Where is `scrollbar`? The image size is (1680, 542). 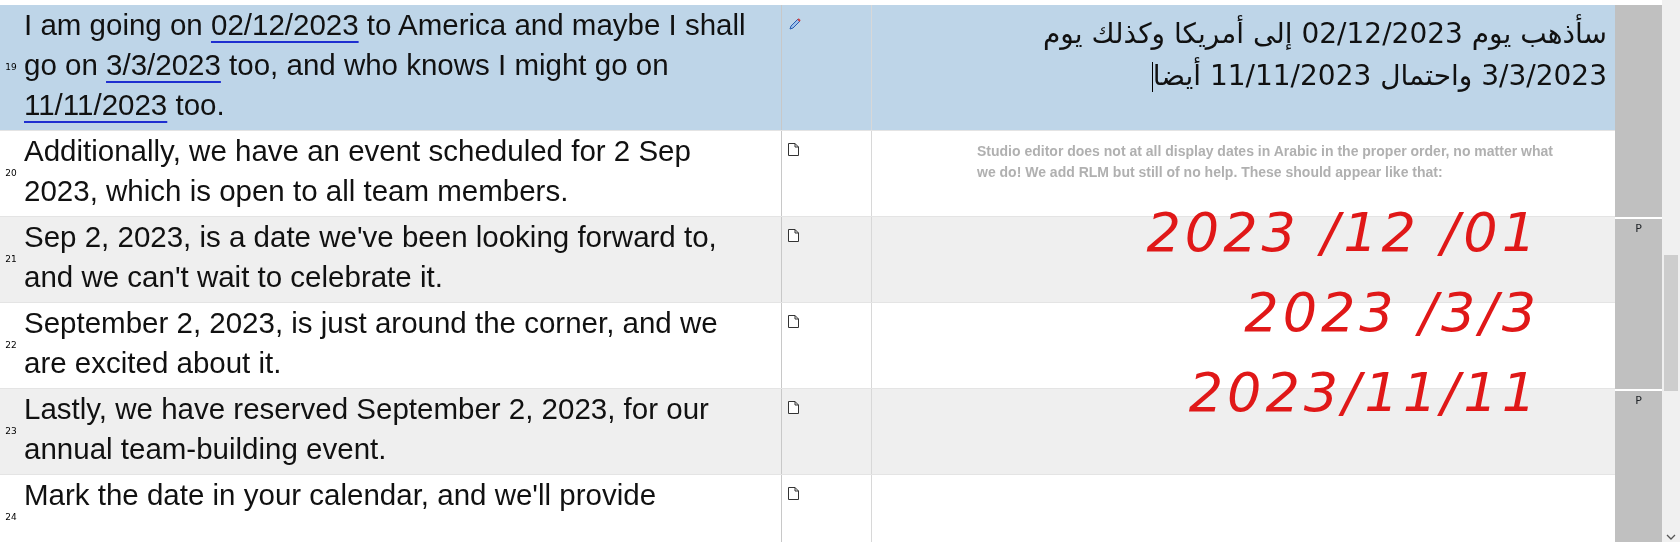
scrollbar is located at coordinates (1671, 271).